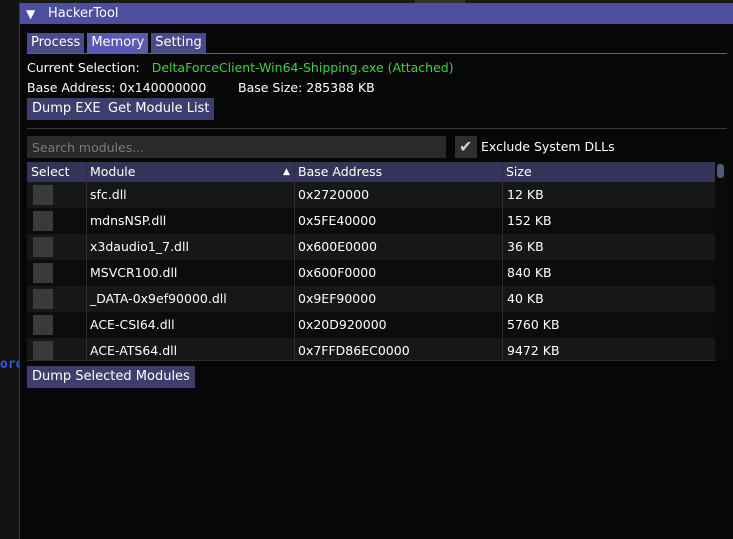 This screenshot has height=539, width=733. Describe the element at coordinates (337, 246) in the screenshot. I see `base-address-cell: 0x600E0000` at that location.